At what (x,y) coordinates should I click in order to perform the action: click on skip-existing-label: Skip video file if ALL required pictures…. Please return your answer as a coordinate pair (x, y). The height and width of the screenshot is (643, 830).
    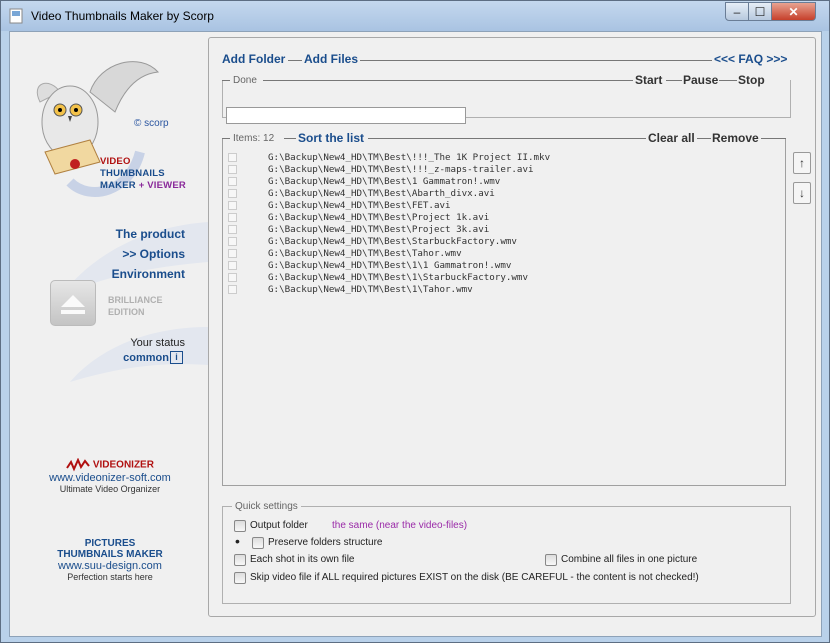
    Looking at the image, I should click on (474, 577).